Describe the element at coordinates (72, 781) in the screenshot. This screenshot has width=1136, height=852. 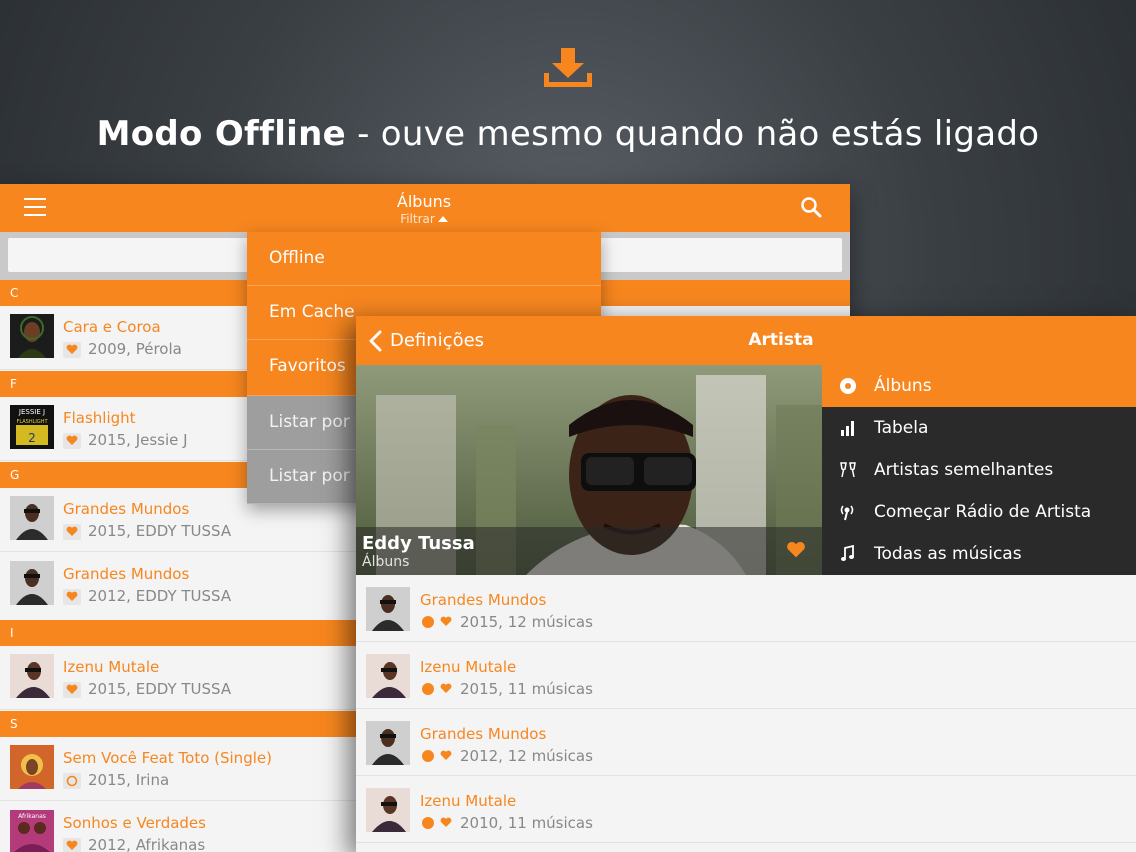
I see `offline-ring-icon` at that location.